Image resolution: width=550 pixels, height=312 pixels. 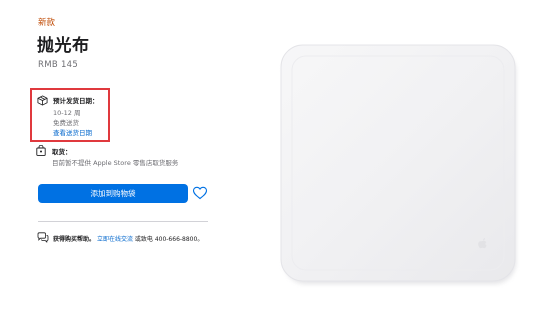 I want to click on help-phone: 400-666-8800。, so click(x=179, y=239).